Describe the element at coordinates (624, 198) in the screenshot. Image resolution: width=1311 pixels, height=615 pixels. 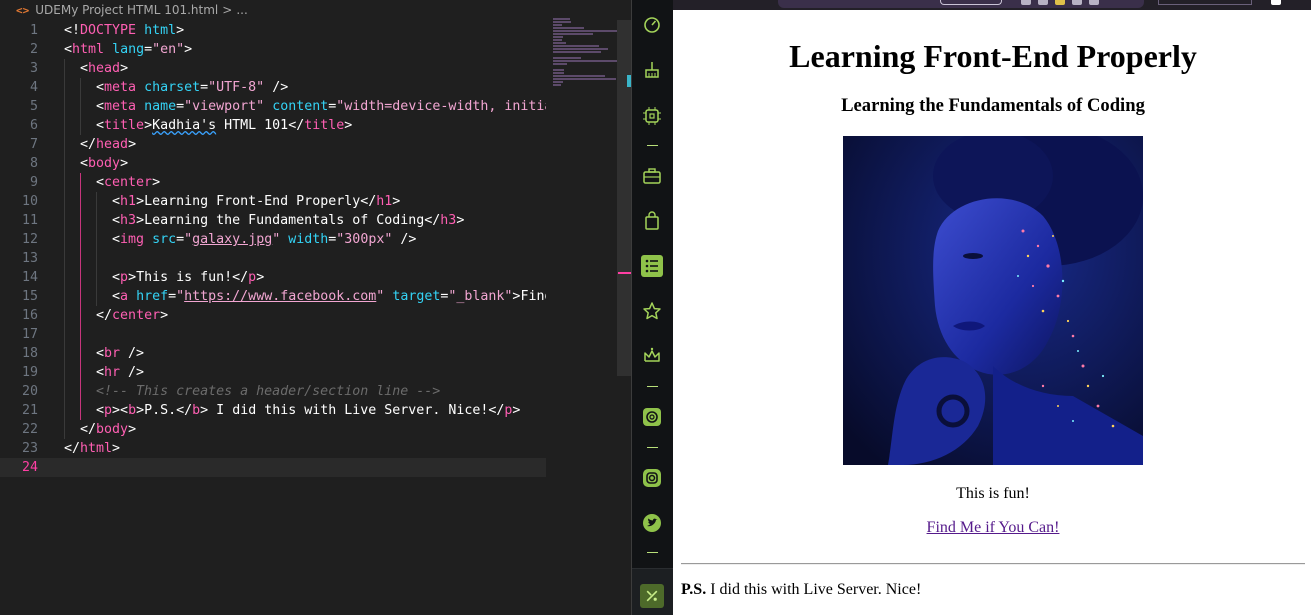
I see `editor-scrollbar` at that location.